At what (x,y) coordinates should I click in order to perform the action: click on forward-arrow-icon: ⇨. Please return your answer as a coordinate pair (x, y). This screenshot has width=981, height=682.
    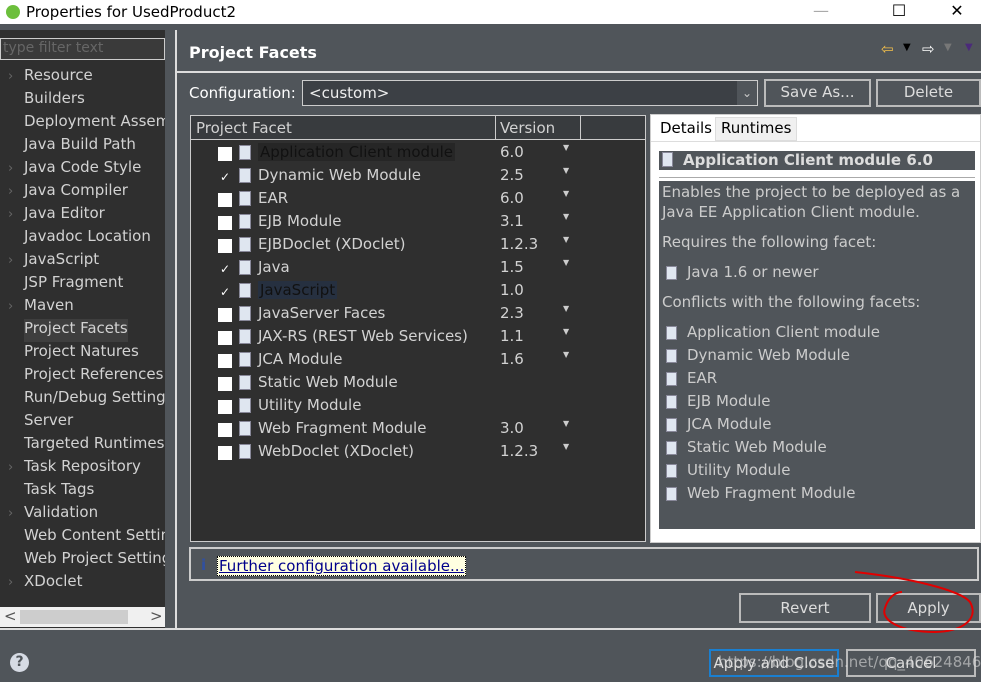
    Looking at the image, I should click on (928, 49).